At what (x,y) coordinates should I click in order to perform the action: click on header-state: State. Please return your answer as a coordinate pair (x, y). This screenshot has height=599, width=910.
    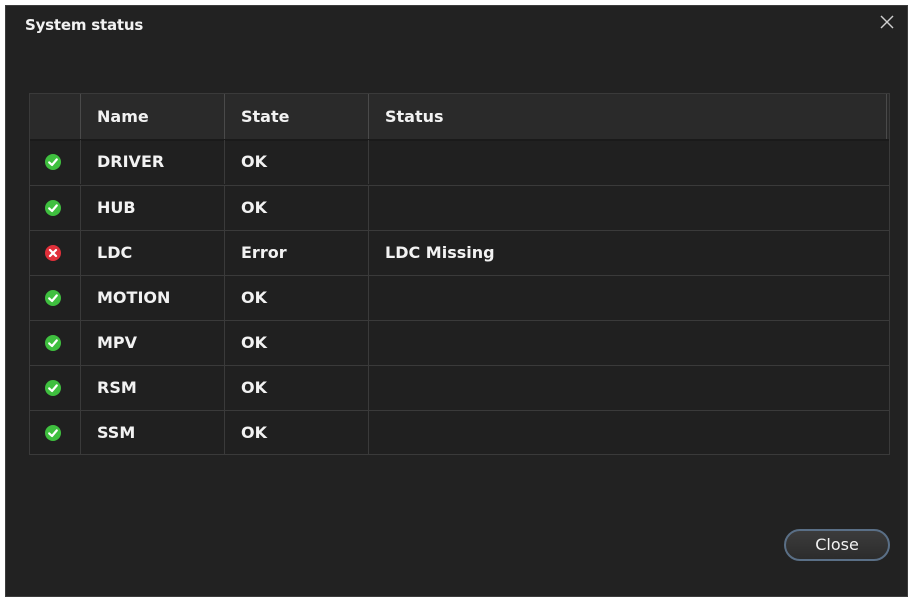
    Looking at the image, I should click on (296, 116).